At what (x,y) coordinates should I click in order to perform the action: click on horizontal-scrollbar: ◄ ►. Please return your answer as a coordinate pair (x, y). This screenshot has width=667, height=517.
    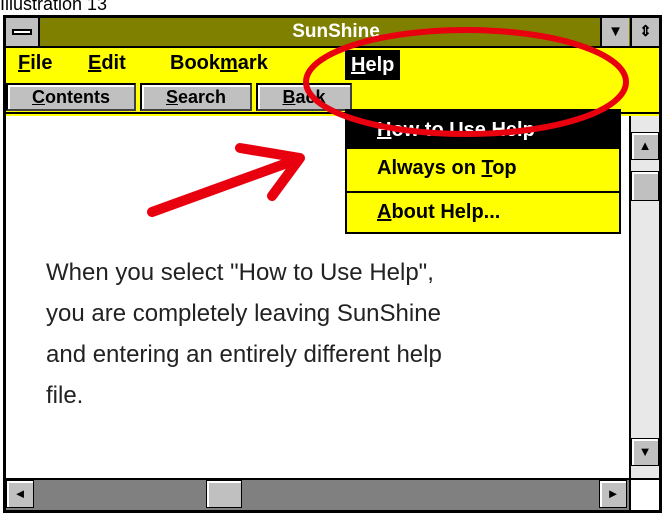
    Looking at the image, I should click on (332, 494).